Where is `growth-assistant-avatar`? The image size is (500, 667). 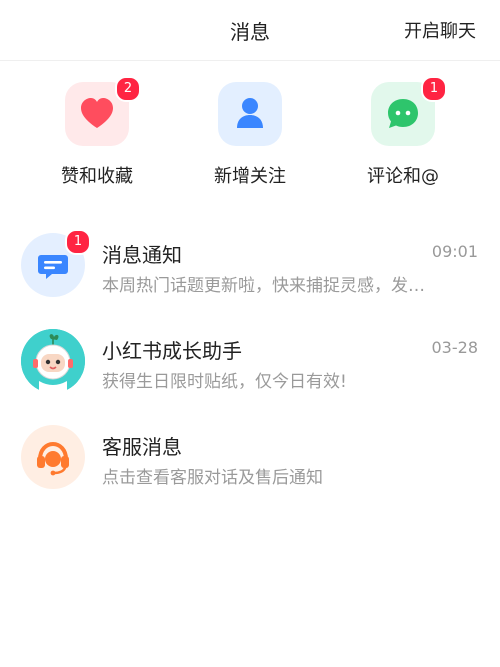 growth-assistant-avatar is located at coordinates (53, 361).